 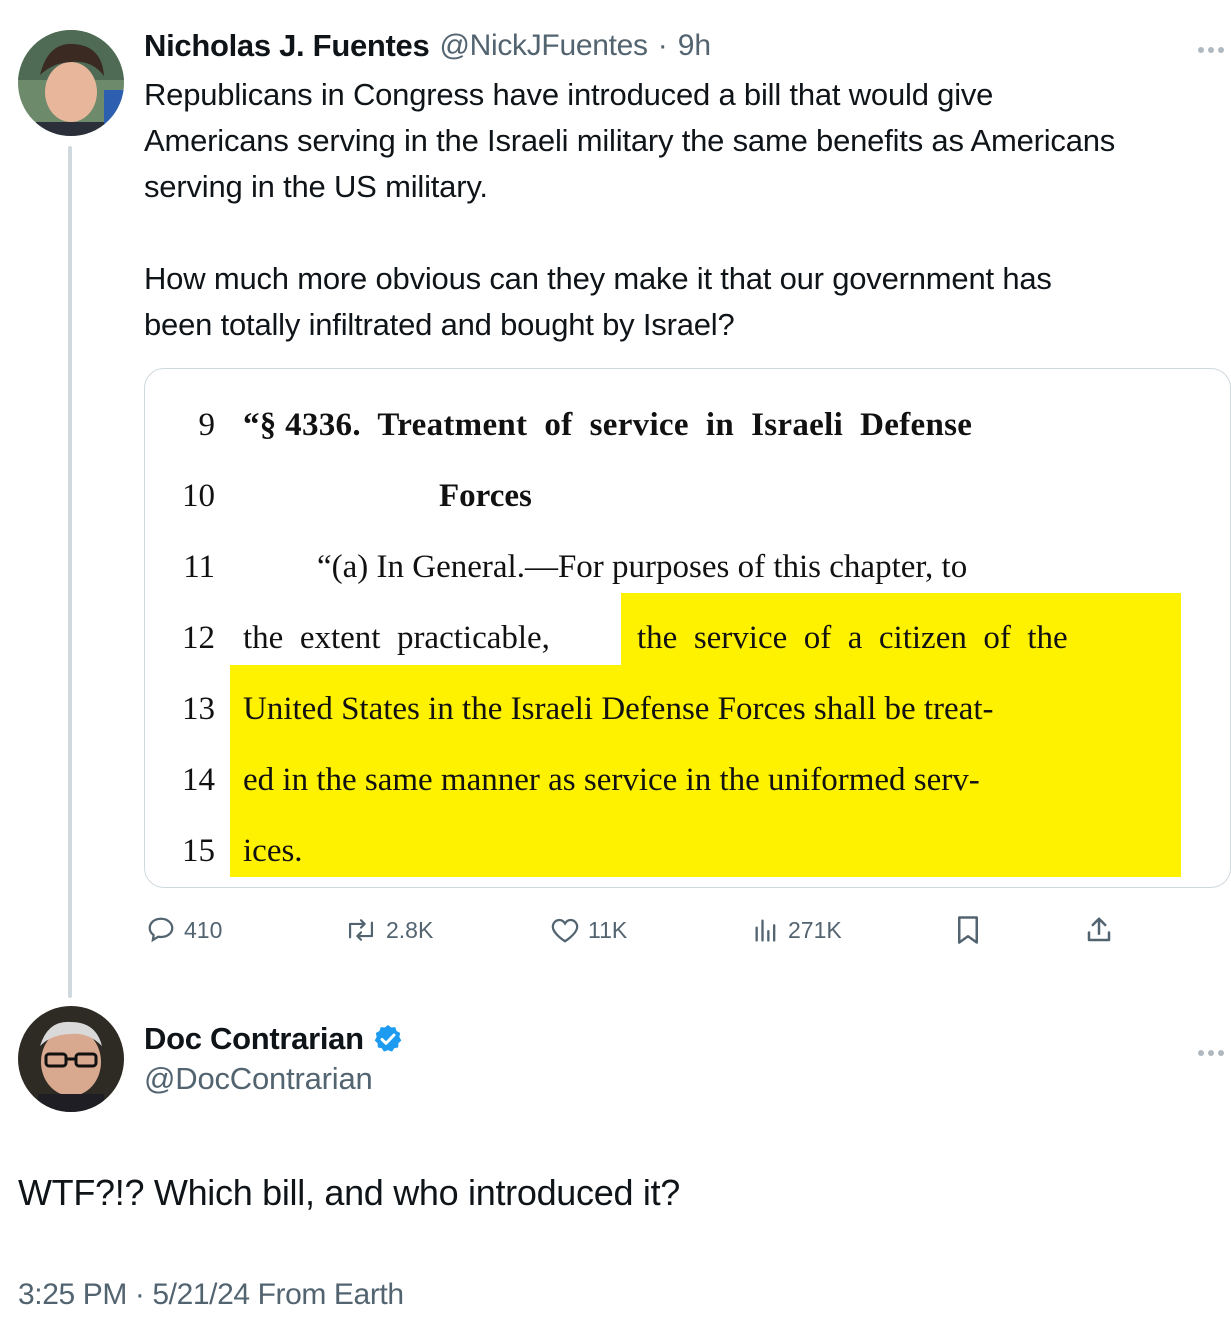 What do you see at coordinates (1211, 1049) in the screenshot?
I see `reply-more-options-button` at bounding box center [1211, 1049].